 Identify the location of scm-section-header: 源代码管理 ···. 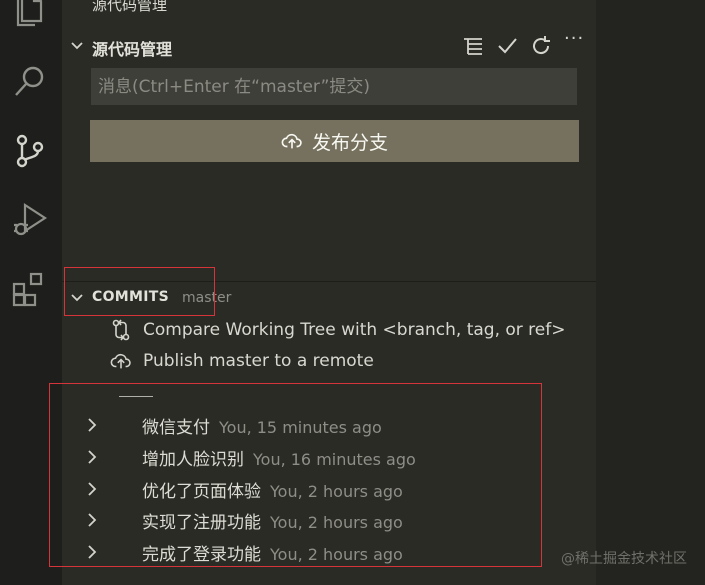
(329, 44).